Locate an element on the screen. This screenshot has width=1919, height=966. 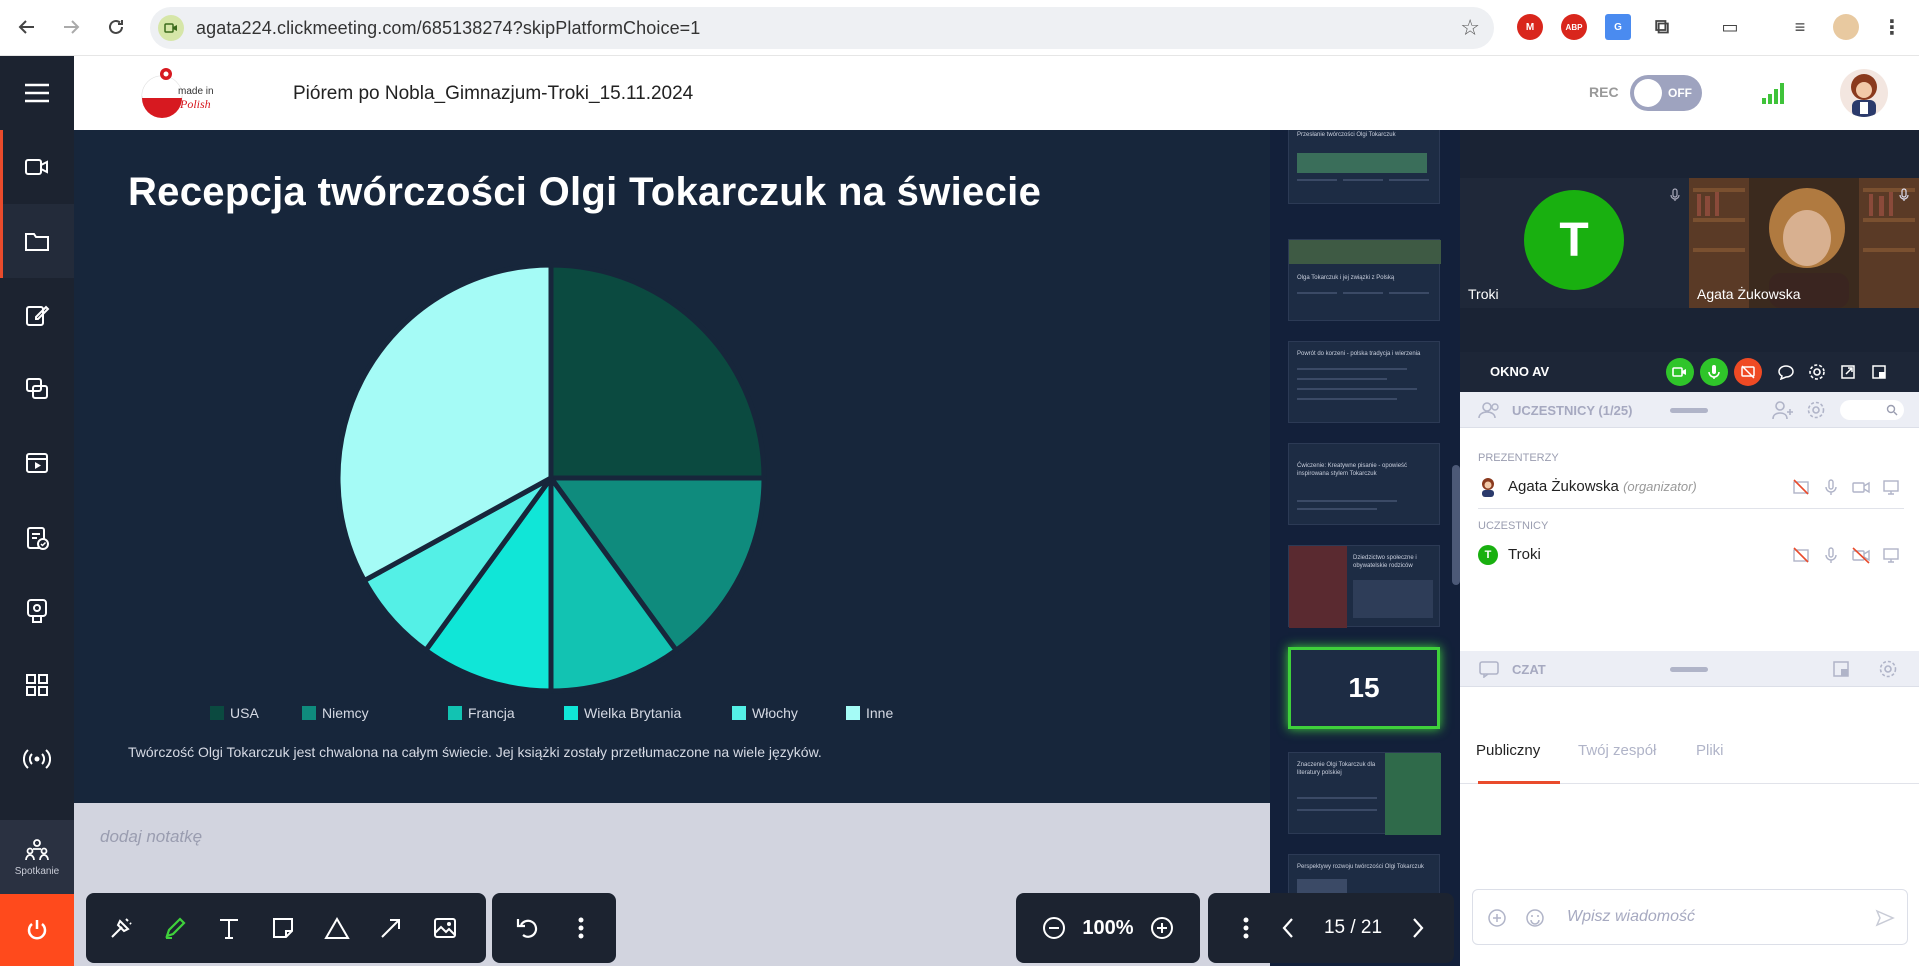
tab-public: Publiczny is located at coordinates (1508, 750).